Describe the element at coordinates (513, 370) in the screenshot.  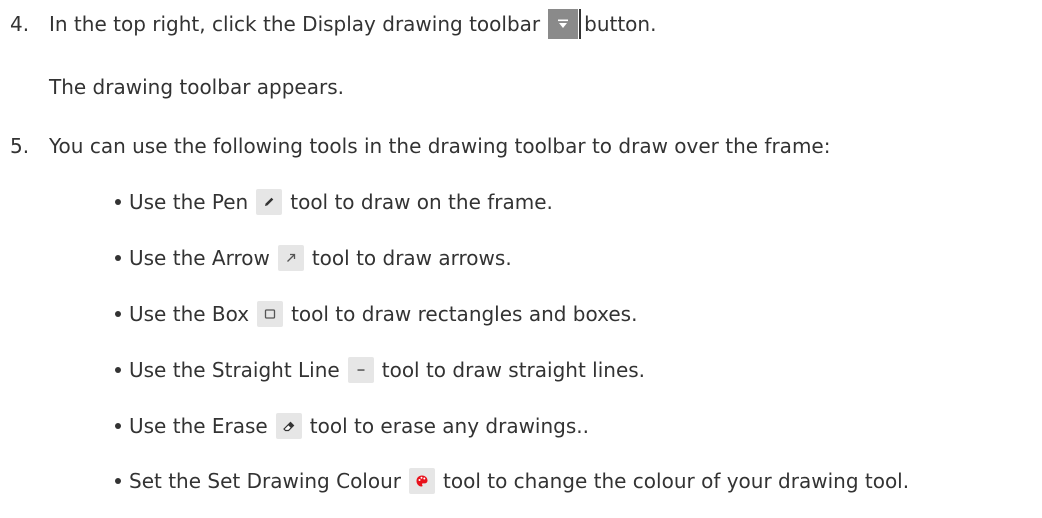
I see `list-item-text-end: tool to draw straight lines.` at that location.